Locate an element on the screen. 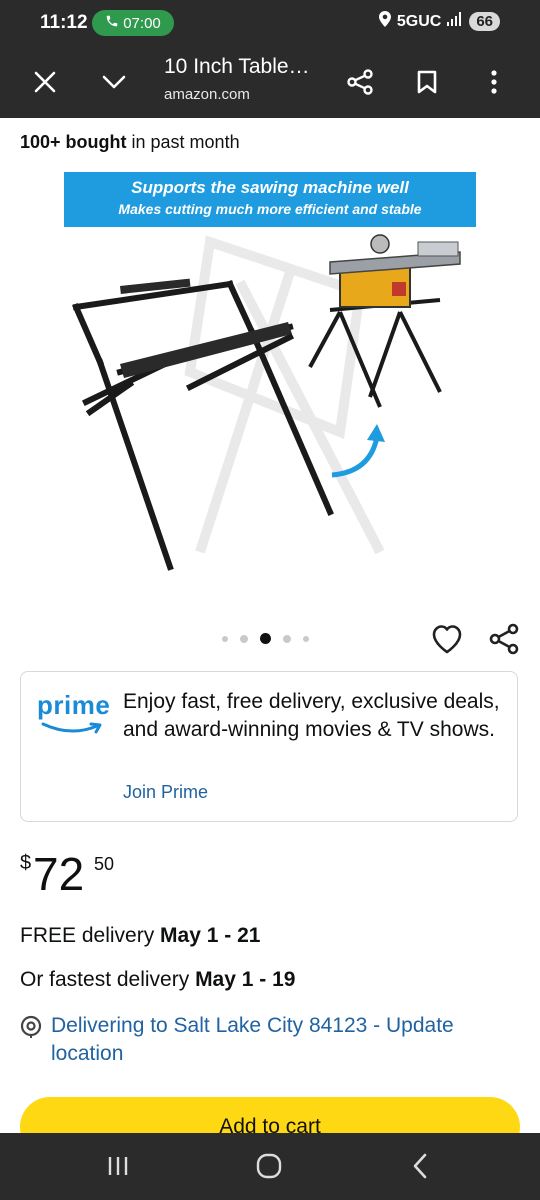  free-delivery-line: FREE delivery May 1 - 21 is located at coordinates (140, 936).